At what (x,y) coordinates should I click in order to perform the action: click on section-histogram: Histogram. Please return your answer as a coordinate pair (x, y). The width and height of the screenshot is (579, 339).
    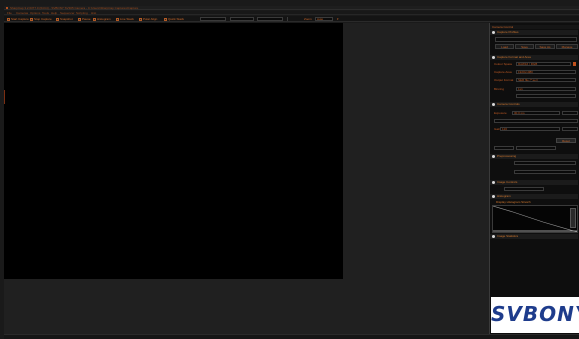
    Looking at the image, I should click on (534, 196).